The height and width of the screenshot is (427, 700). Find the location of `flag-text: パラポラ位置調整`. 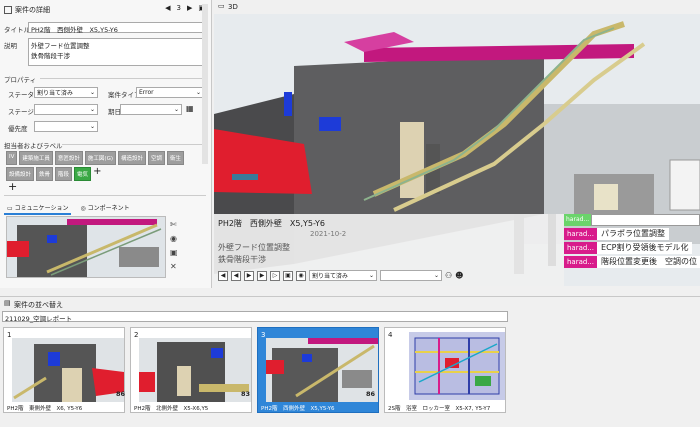

flag-text: パラポラ位置調整 is located at coordinates (633, 234).